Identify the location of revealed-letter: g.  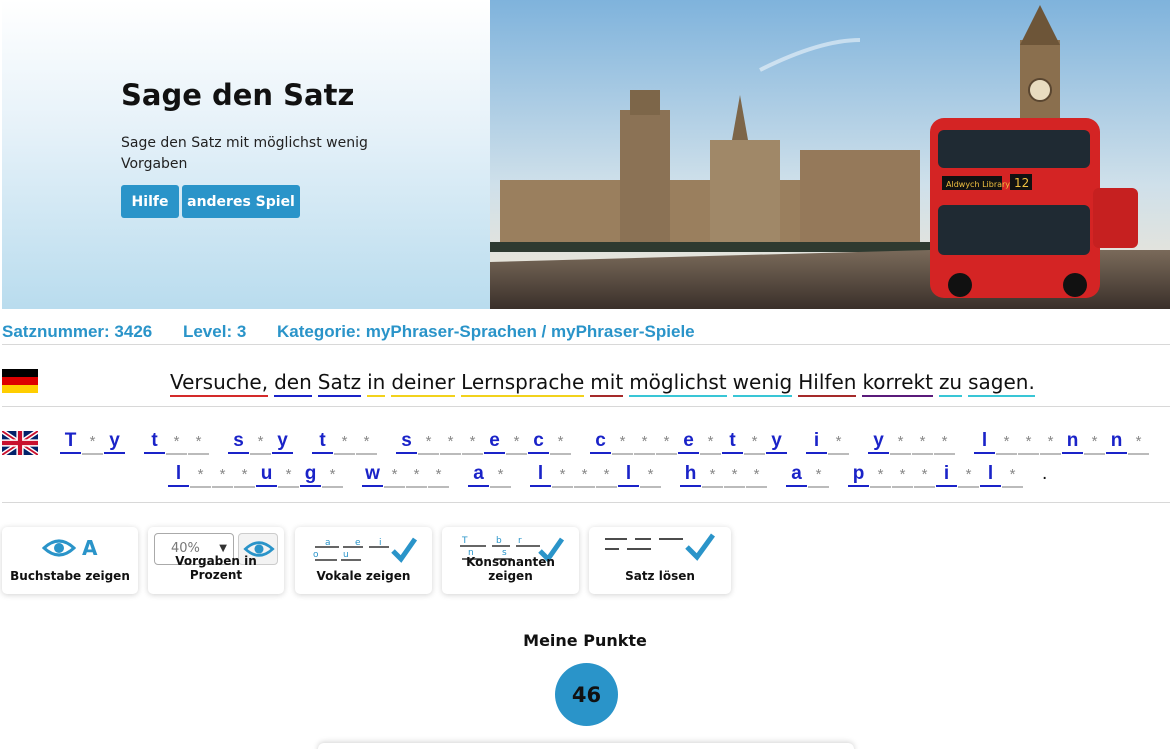
(310, 475).